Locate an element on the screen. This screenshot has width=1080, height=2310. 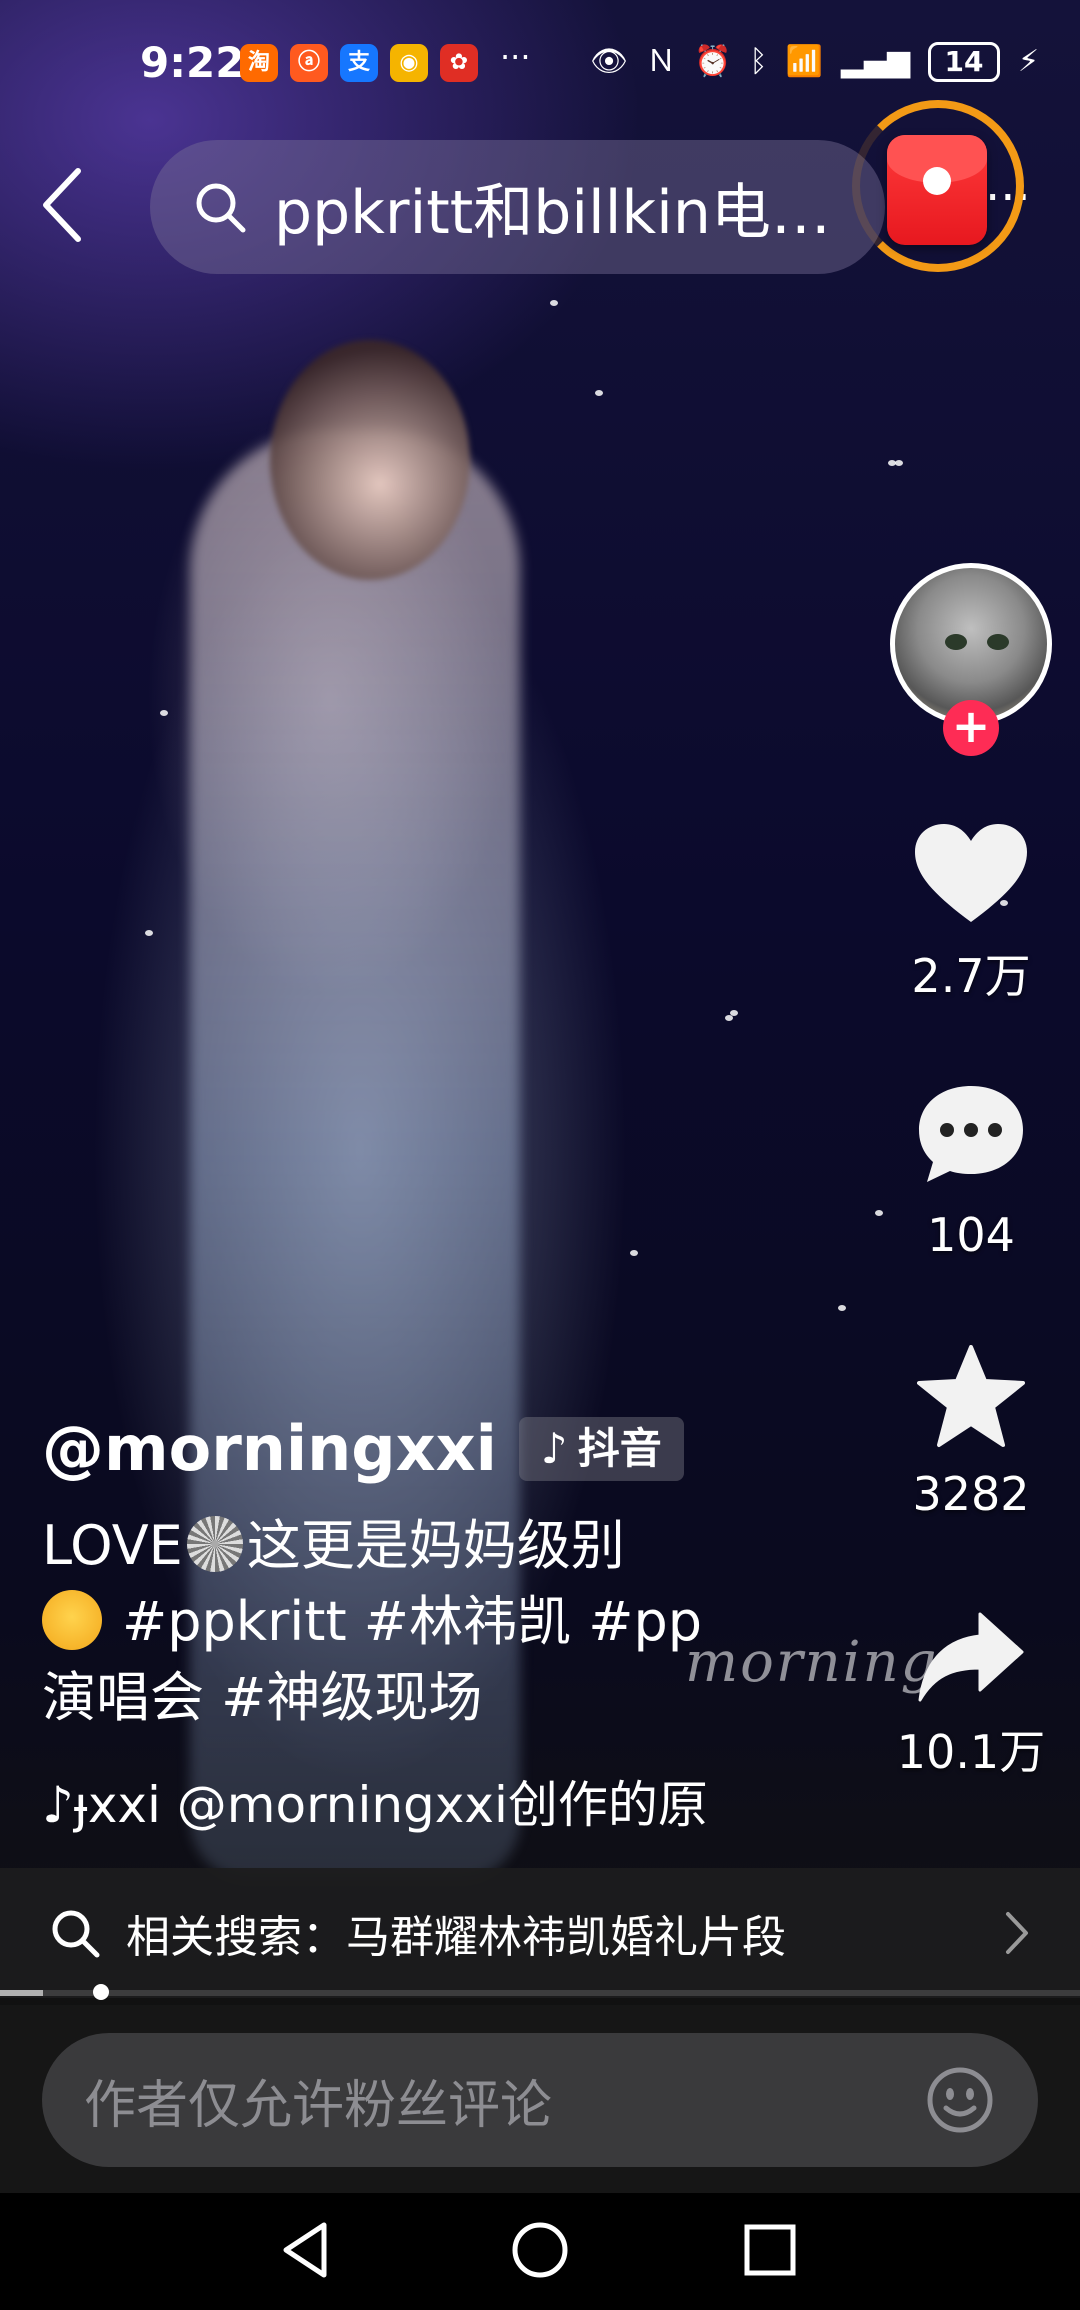
comment-placeholder: 作者仅允许粉丝评论 is located at coordinates (318, 2105).